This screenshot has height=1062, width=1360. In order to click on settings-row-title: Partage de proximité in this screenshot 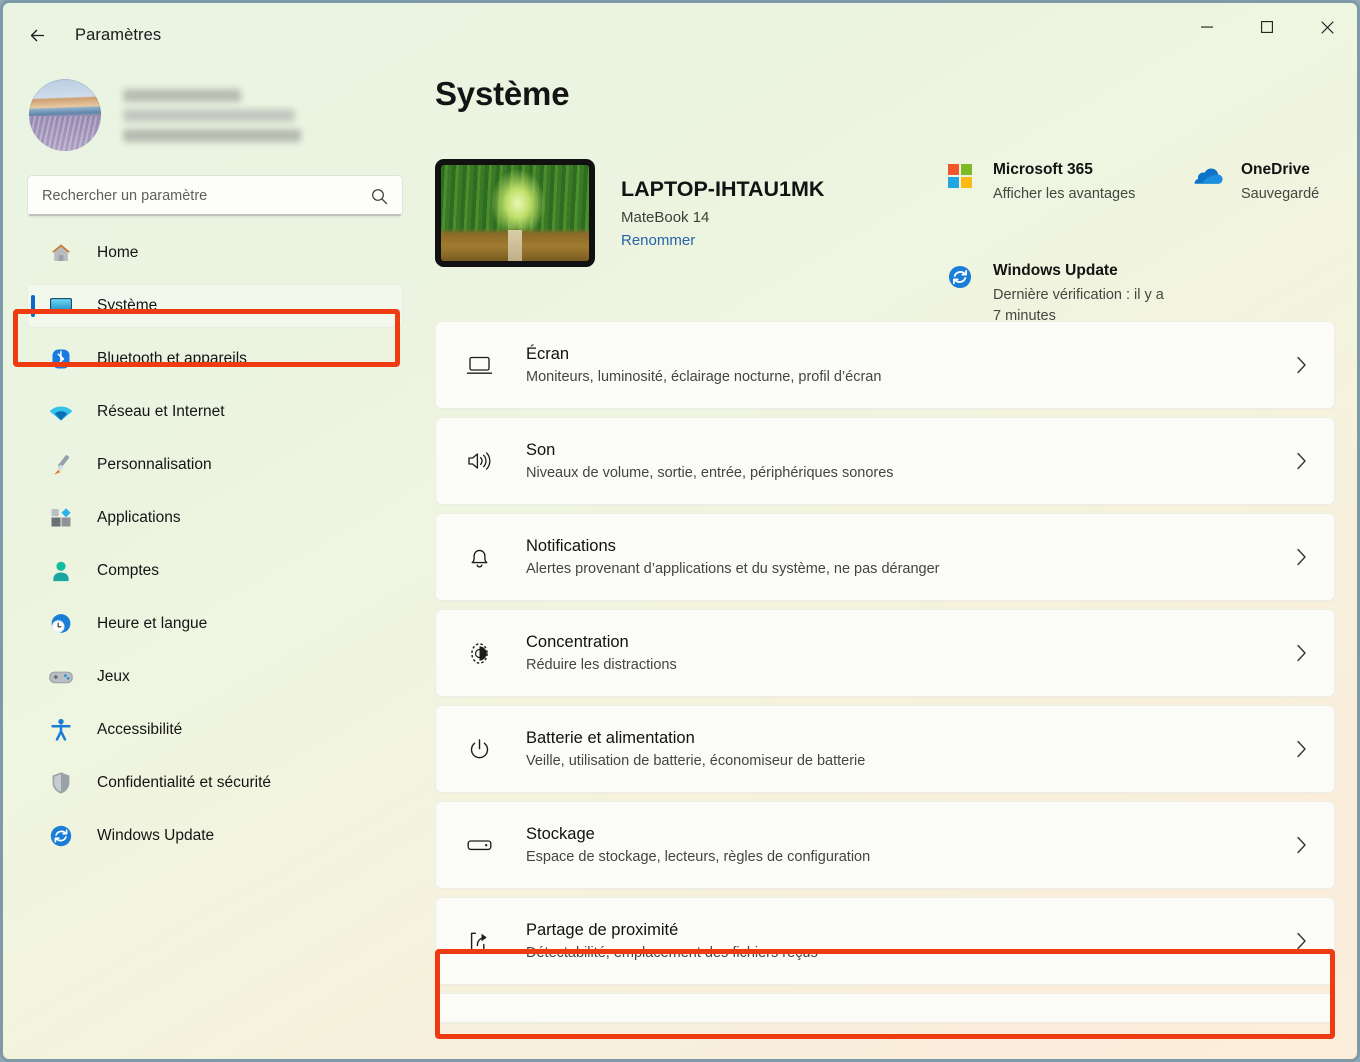, I will do `click(602, 930)`.